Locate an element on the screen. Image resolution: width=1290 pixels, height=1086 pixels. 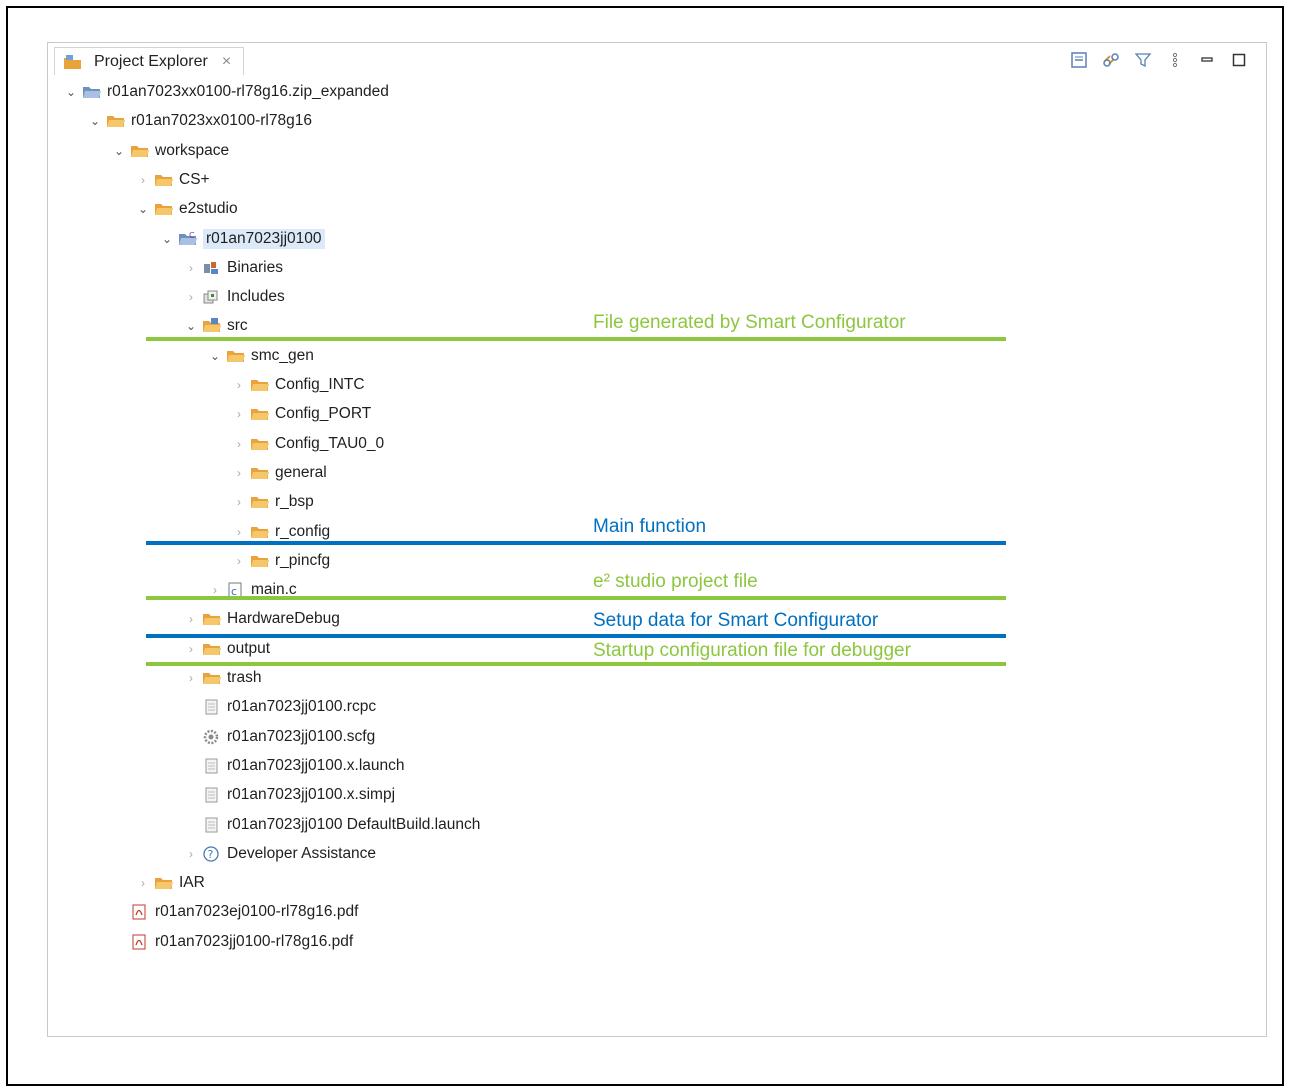
project-explorer-icon is located at coordinates (73, 62).